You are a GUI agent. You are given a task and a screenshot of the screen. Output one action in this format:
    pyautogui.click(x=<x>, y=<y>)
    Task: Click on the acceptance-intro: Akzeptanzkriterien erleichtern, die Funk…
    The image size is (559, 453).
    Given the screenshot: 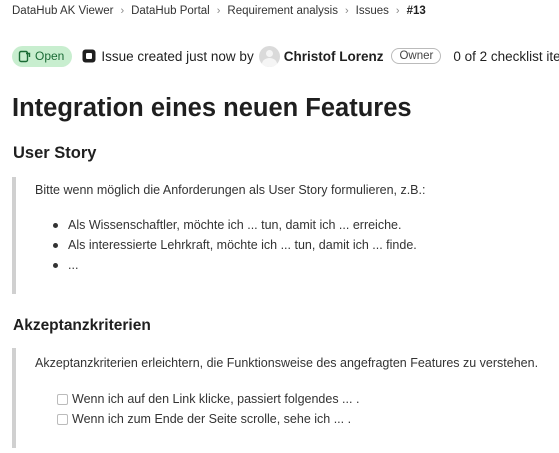 What is the action you would take?
    pyautogui.click(x=287, y=363)
    